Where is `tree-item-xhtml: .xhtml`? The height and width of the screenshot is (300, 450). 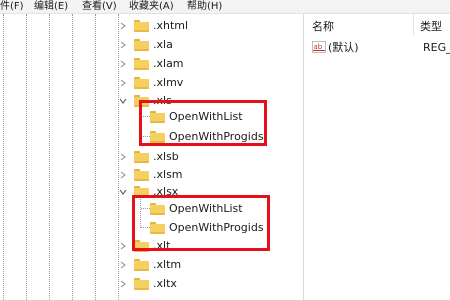 tree-item-xhtml: .xhtml is located at coordinates (151, 26).